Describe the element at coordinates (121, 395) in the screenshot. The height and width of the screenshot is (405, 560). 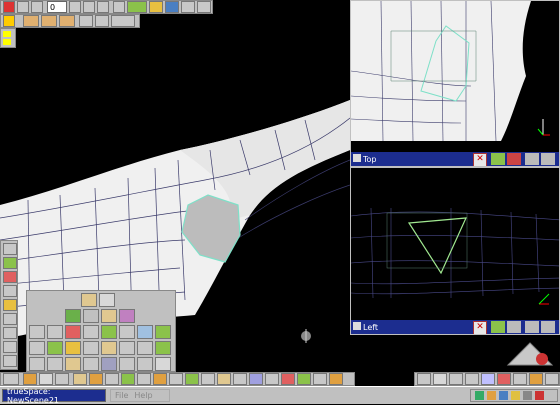
I see `file-menu: File` at that location.